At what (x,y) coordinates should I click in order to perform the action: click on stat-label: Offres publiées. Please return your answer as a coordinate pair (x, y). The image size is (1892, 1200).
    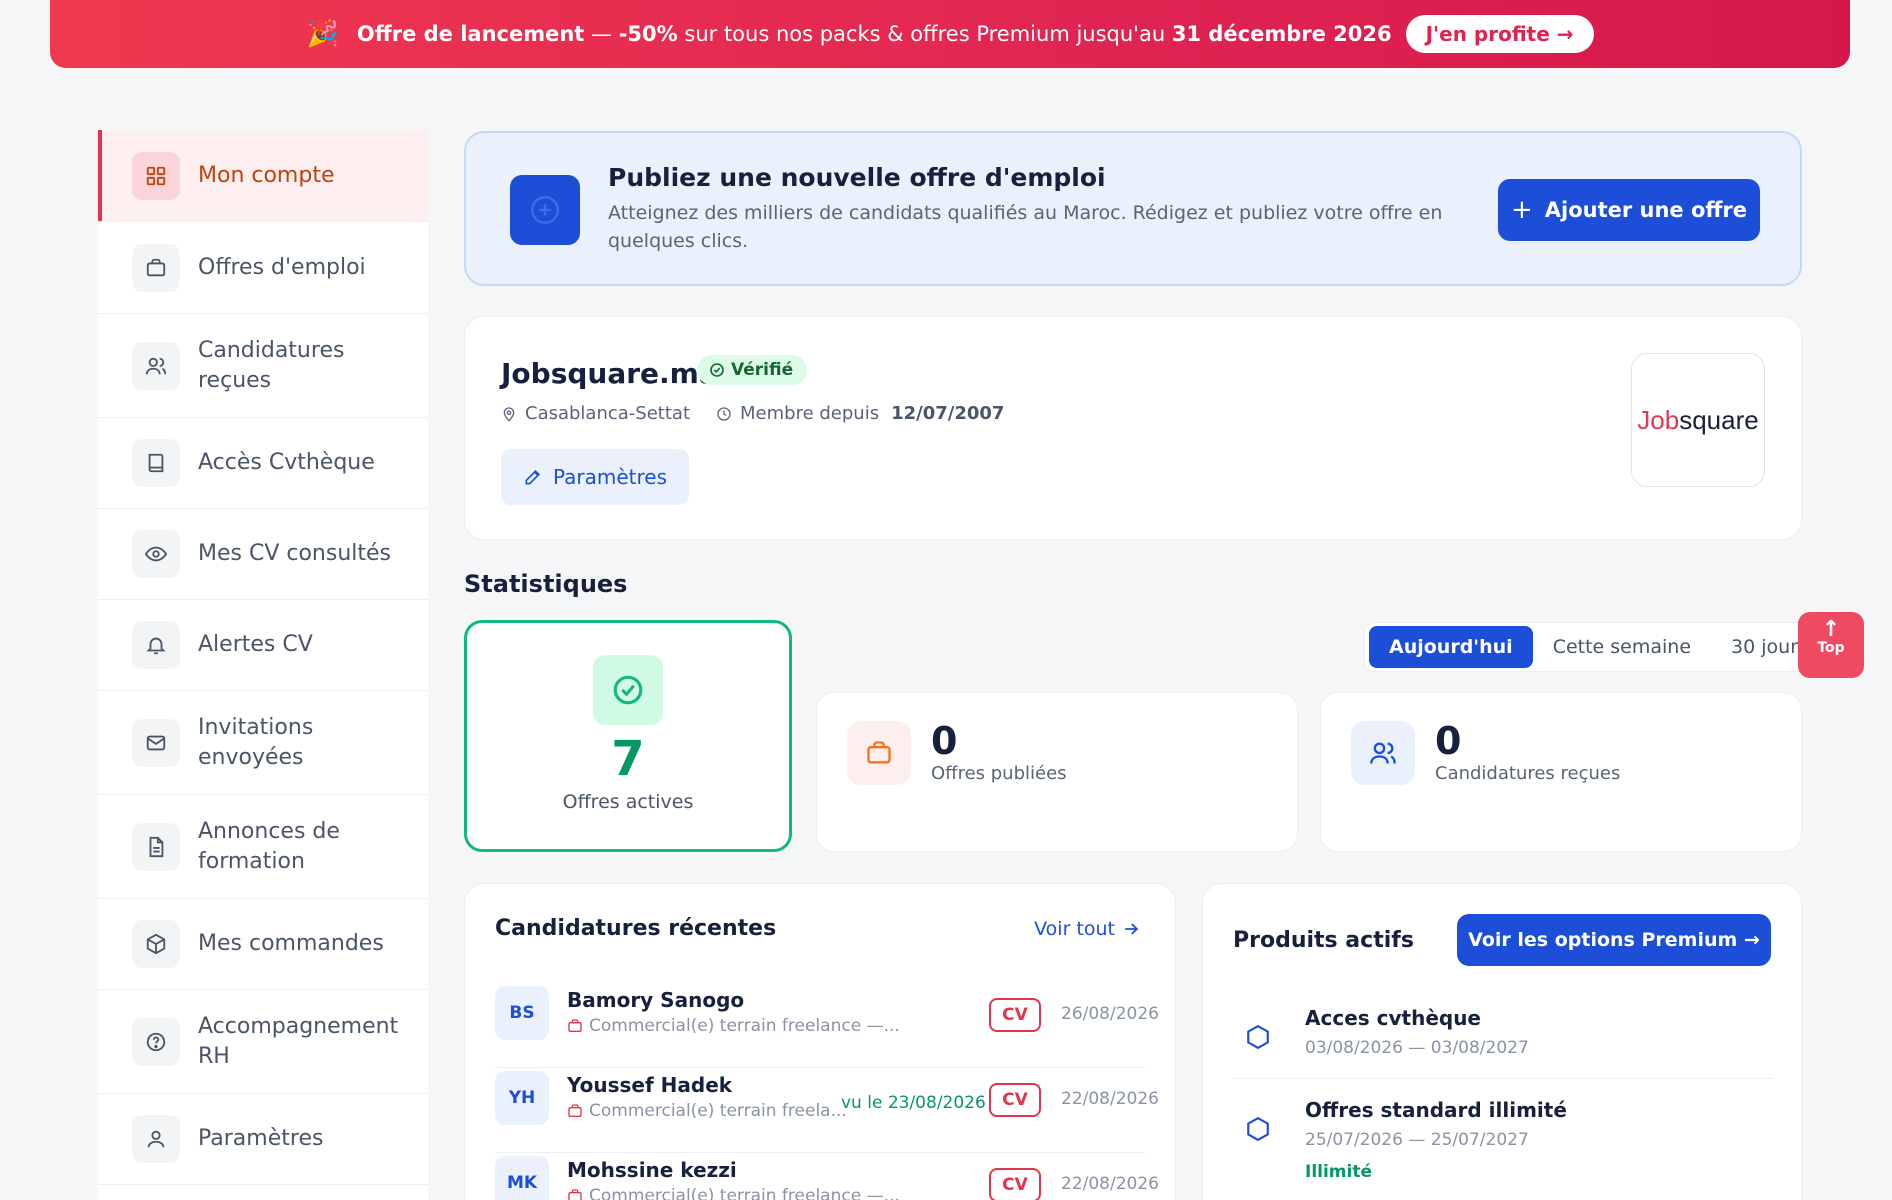
    Looking at the image, I should click on (999, 773).